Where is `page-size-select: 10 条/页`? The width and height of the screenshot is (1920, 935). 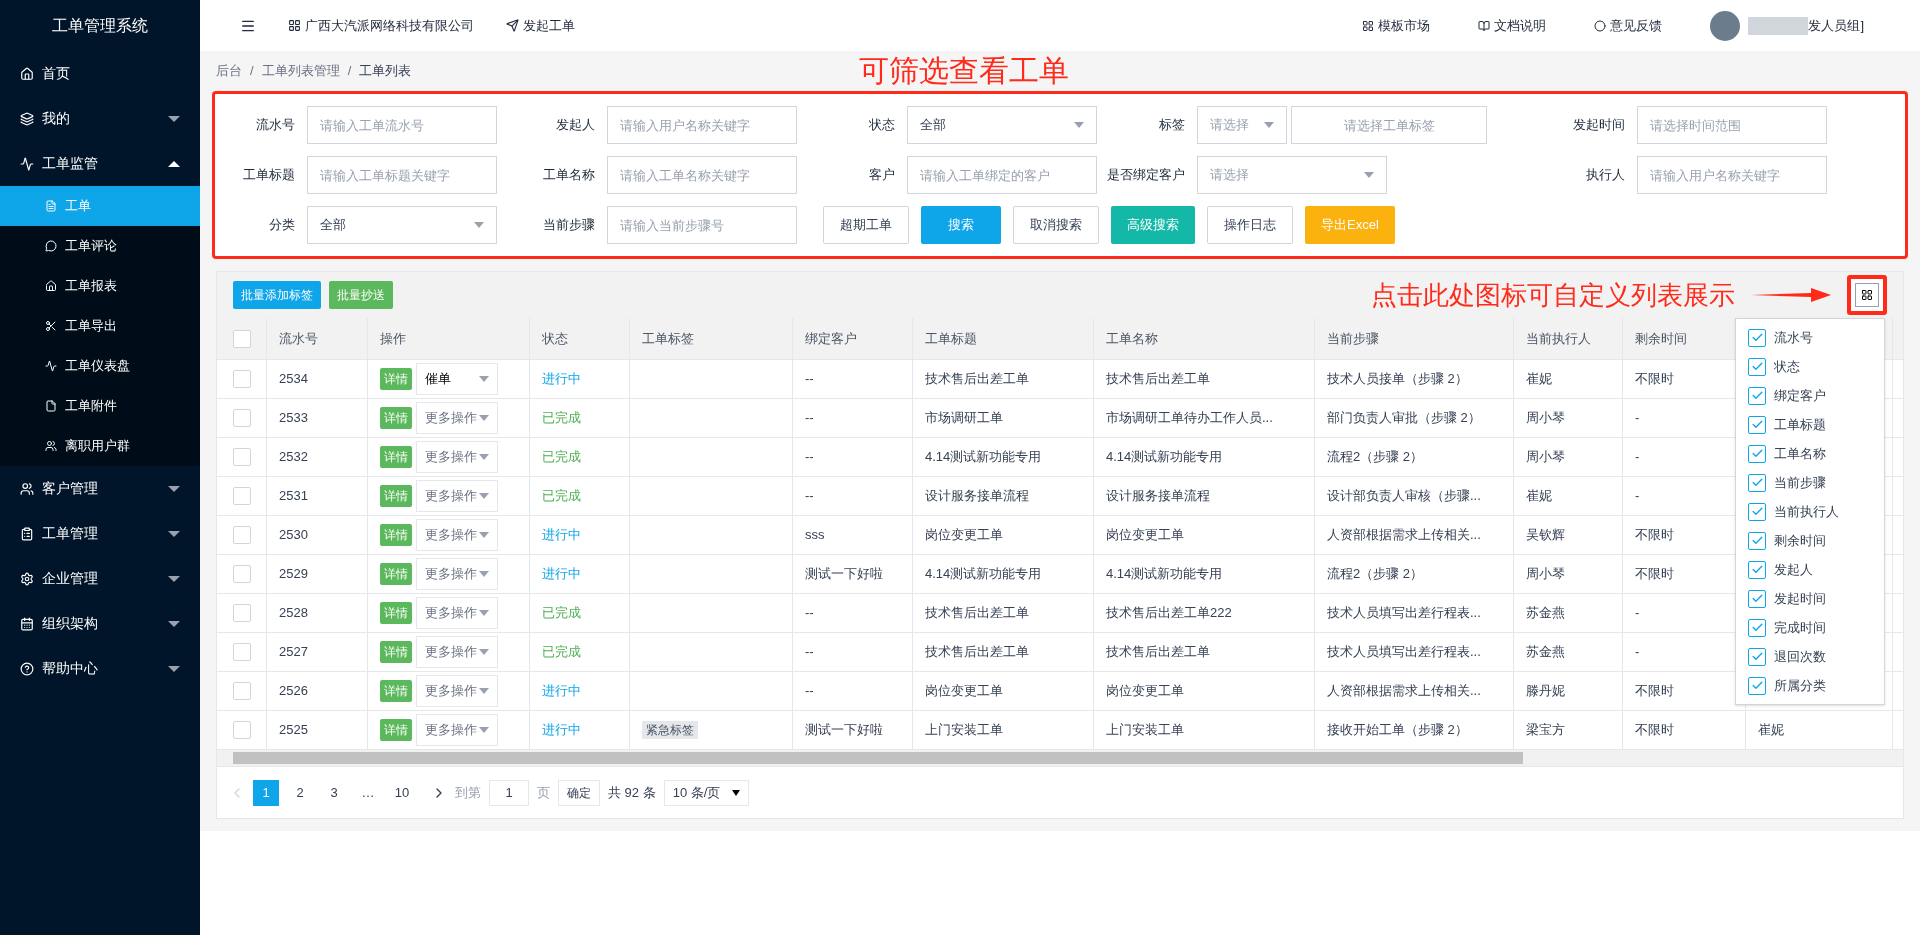
page-size-select: 10 条/页 is located at coordinates (706, 792).